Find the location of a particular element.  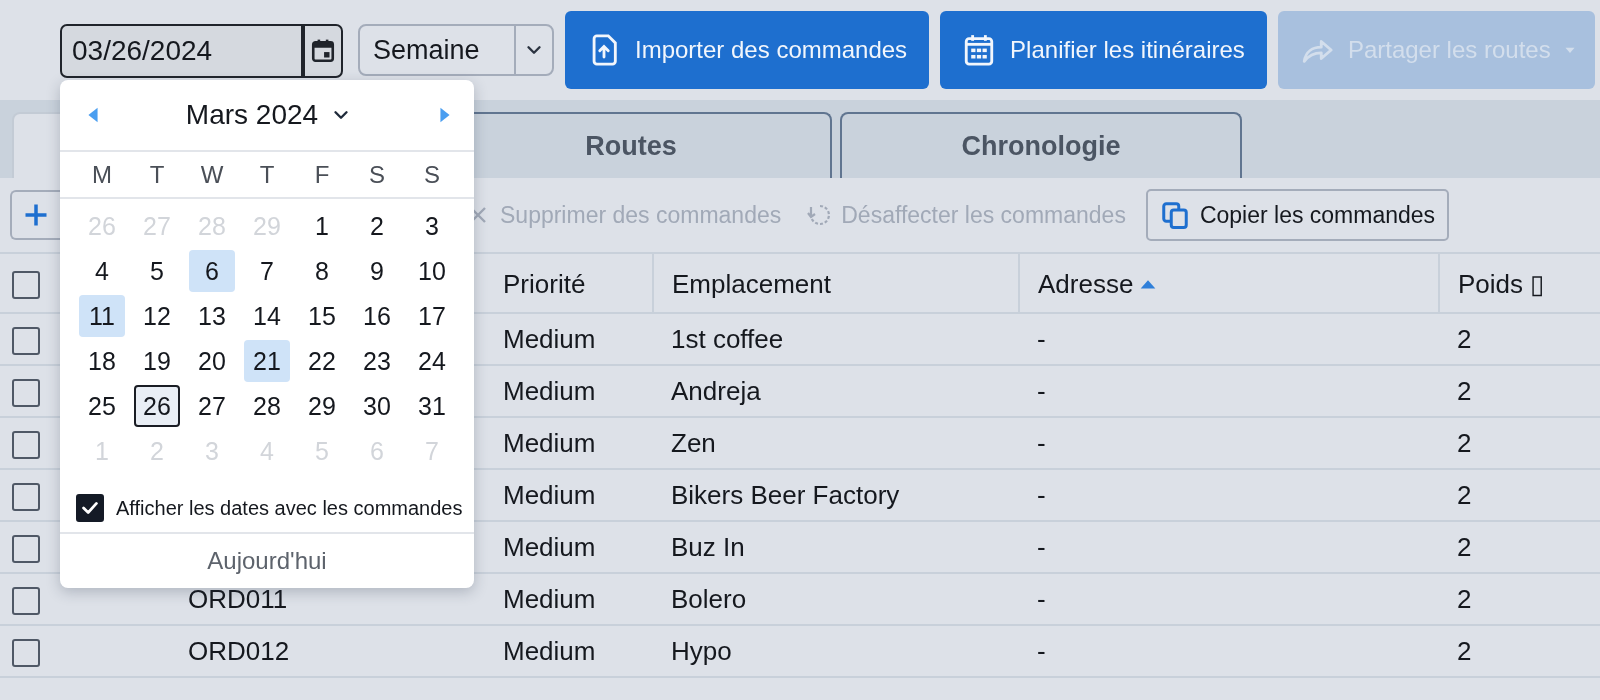

column-header: Adresse is located at coordinates (1229, 283).